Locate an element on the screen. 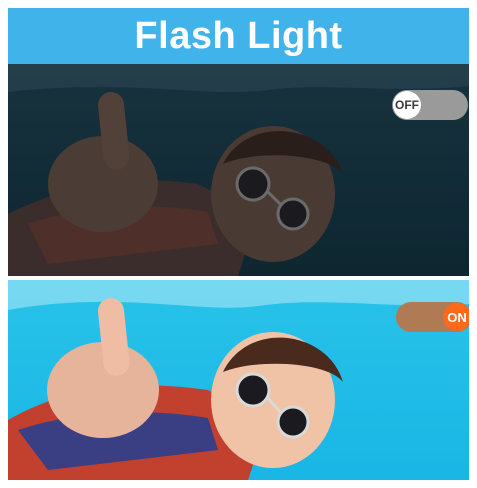 Image resolution: width=477 pixels, height=488 pixels. flash-toggle-on: ON is located at coordinates (432, 317).